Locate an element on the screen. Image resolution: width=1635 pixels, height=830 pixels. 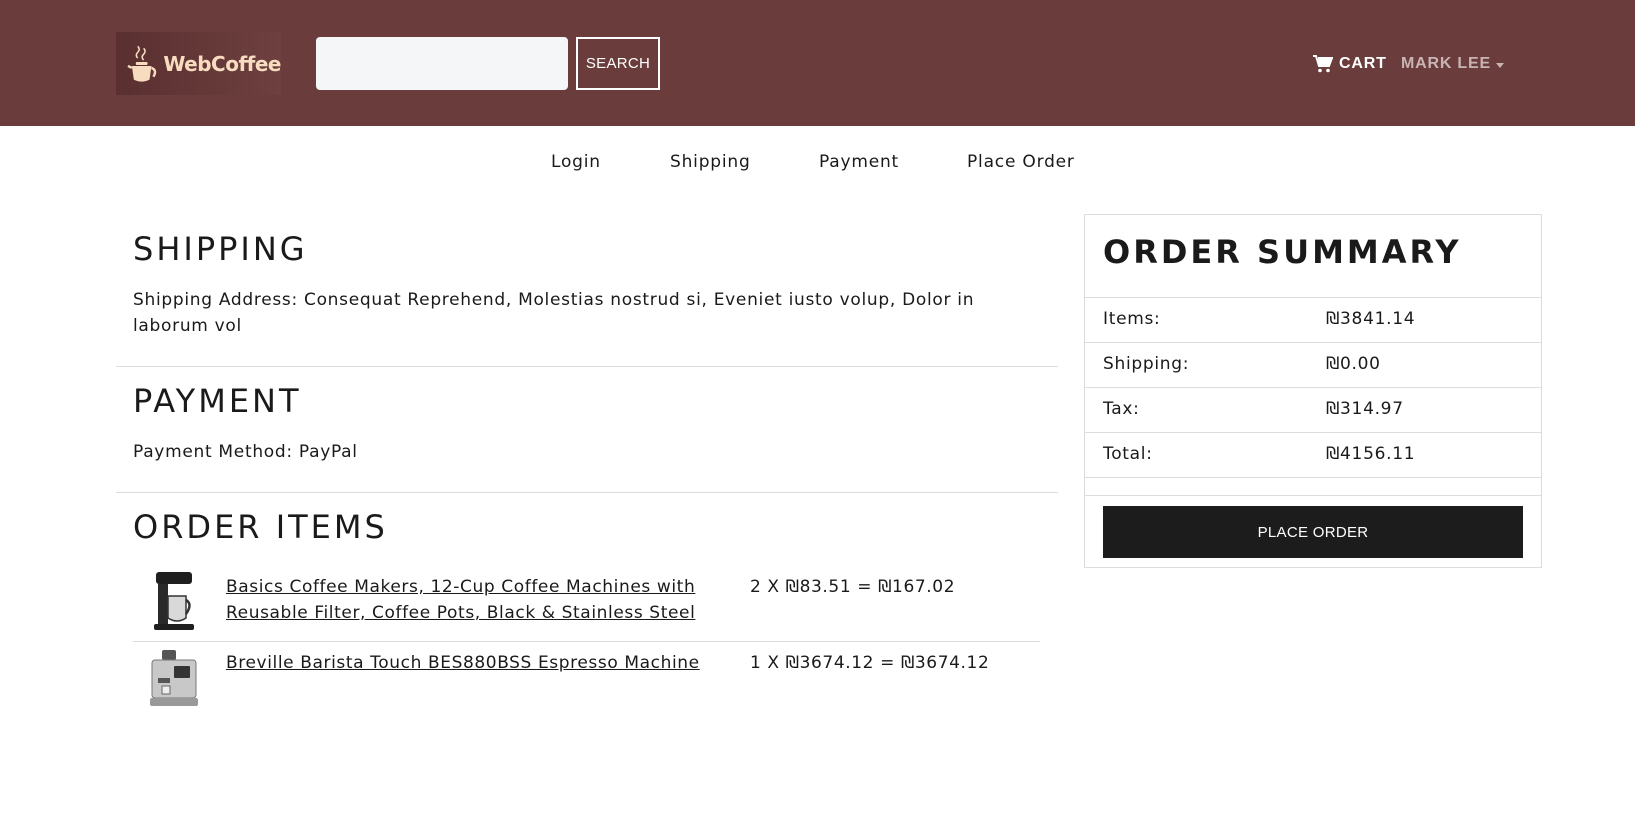
summary-label: Shipping: is located at coordinates (1146, 364).